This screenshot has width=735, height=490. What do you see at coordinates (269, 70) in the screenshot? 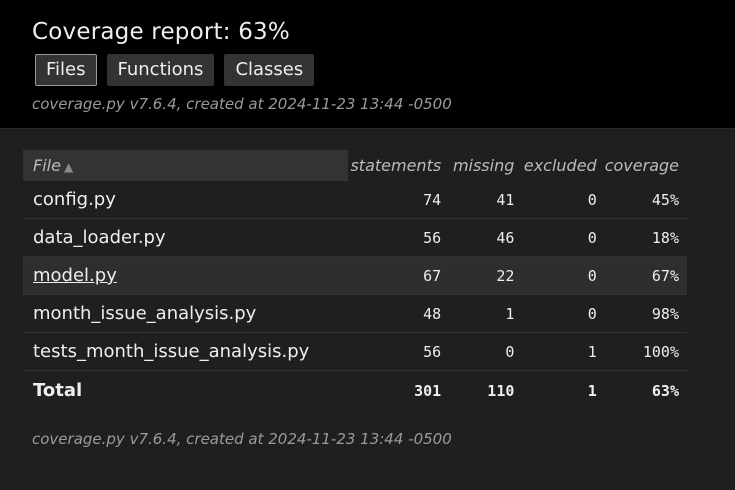
I see `tab-classes: Classes` at bounding box center [269, 70].